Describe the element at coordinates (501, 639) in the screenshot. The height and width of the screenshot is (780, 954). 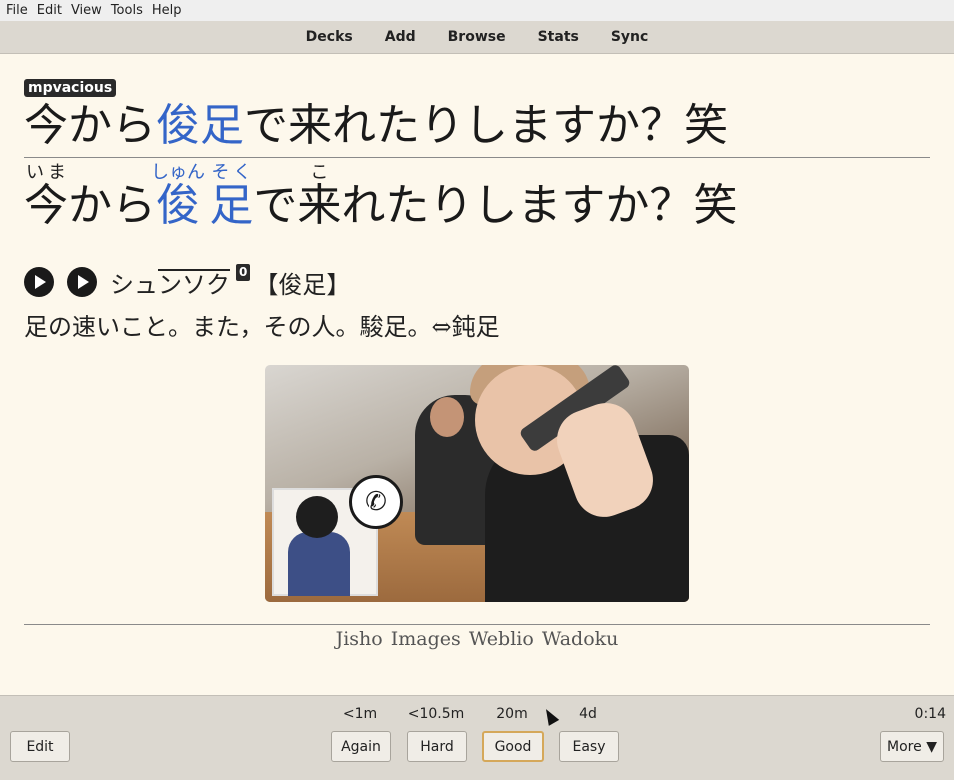
I see `link-weblio: Weblio` at that location.